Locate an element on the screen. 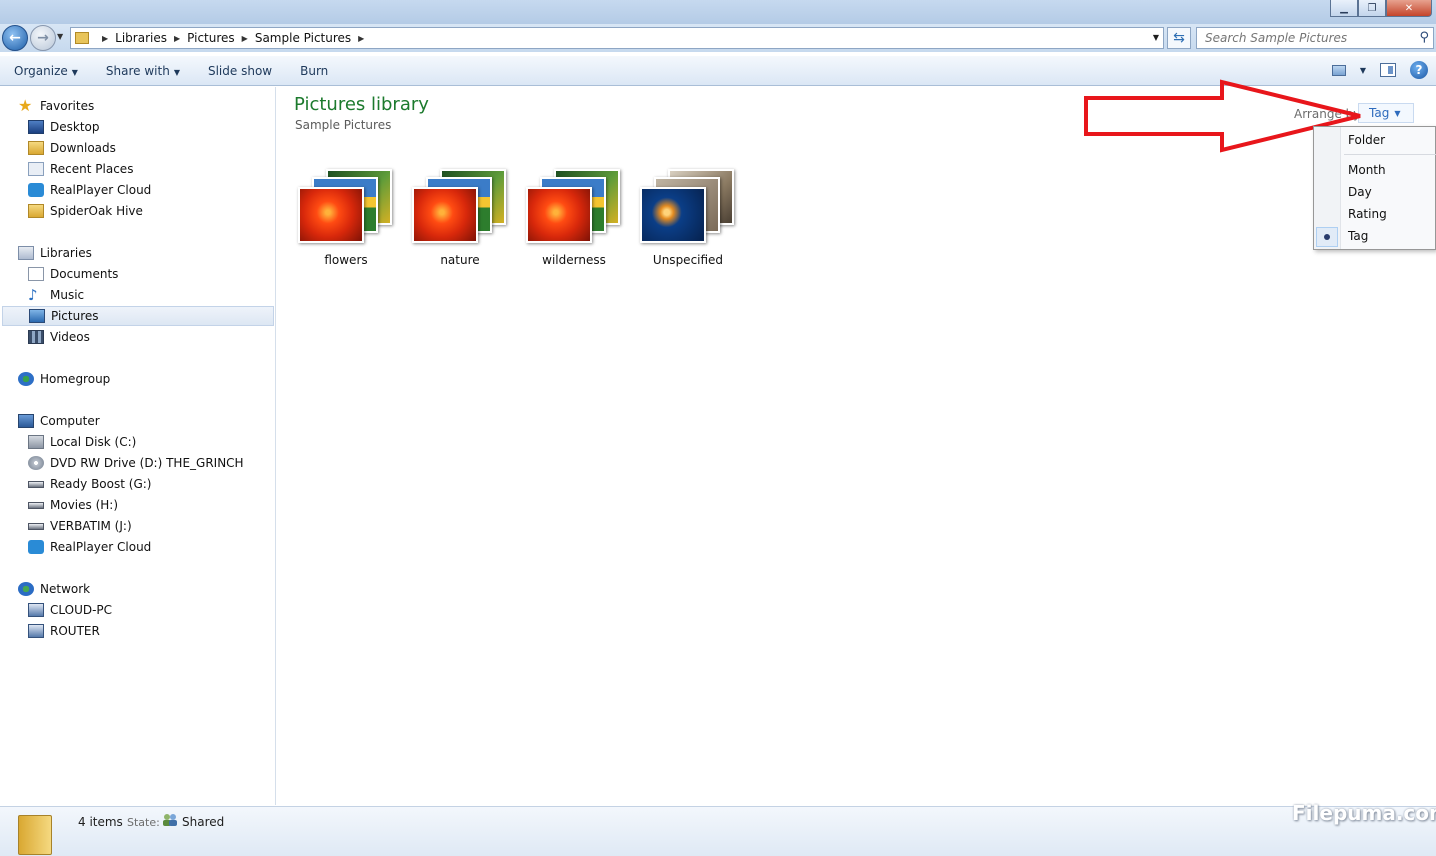 This screenshot has height=856, width=1436. breadcrumb-libraries: Libraries is located at coordinates (141, 38).